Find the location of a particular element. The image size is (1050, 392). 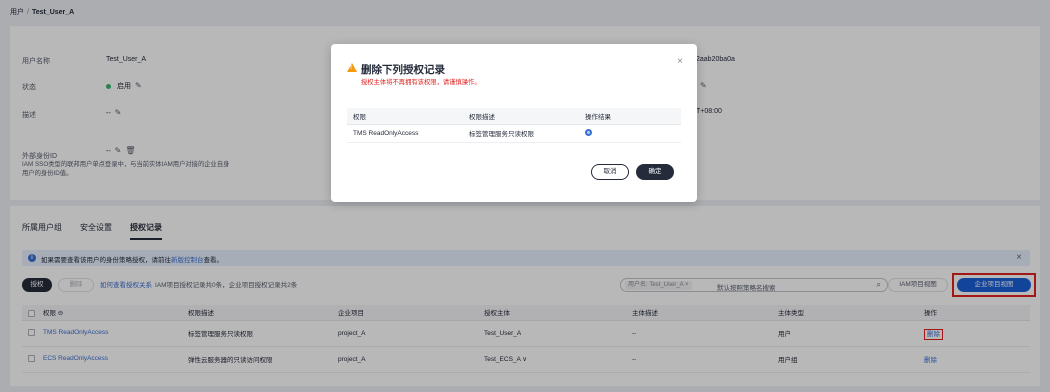

dialog-col-permission: 权限 is located at coordinates (405, 116).